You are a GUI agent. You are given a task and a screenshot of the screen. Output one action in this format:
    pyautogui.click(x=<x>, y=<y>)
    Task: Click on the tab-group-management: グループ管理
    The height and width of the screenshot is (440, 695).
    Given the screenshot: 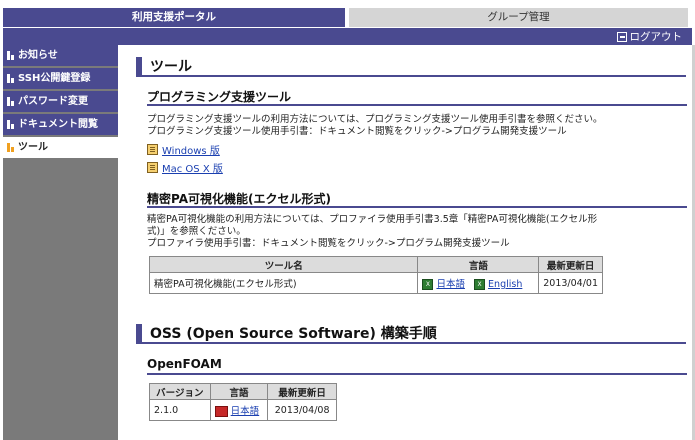 What is the action you would take?
    pyautogui.click(x=518, y=17)
    